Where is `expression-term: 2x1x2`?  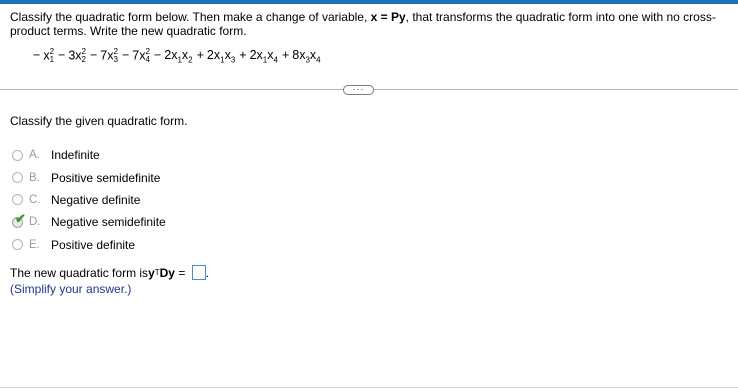 expression-term: 2x1x2 is located at coordinates (178, 56).